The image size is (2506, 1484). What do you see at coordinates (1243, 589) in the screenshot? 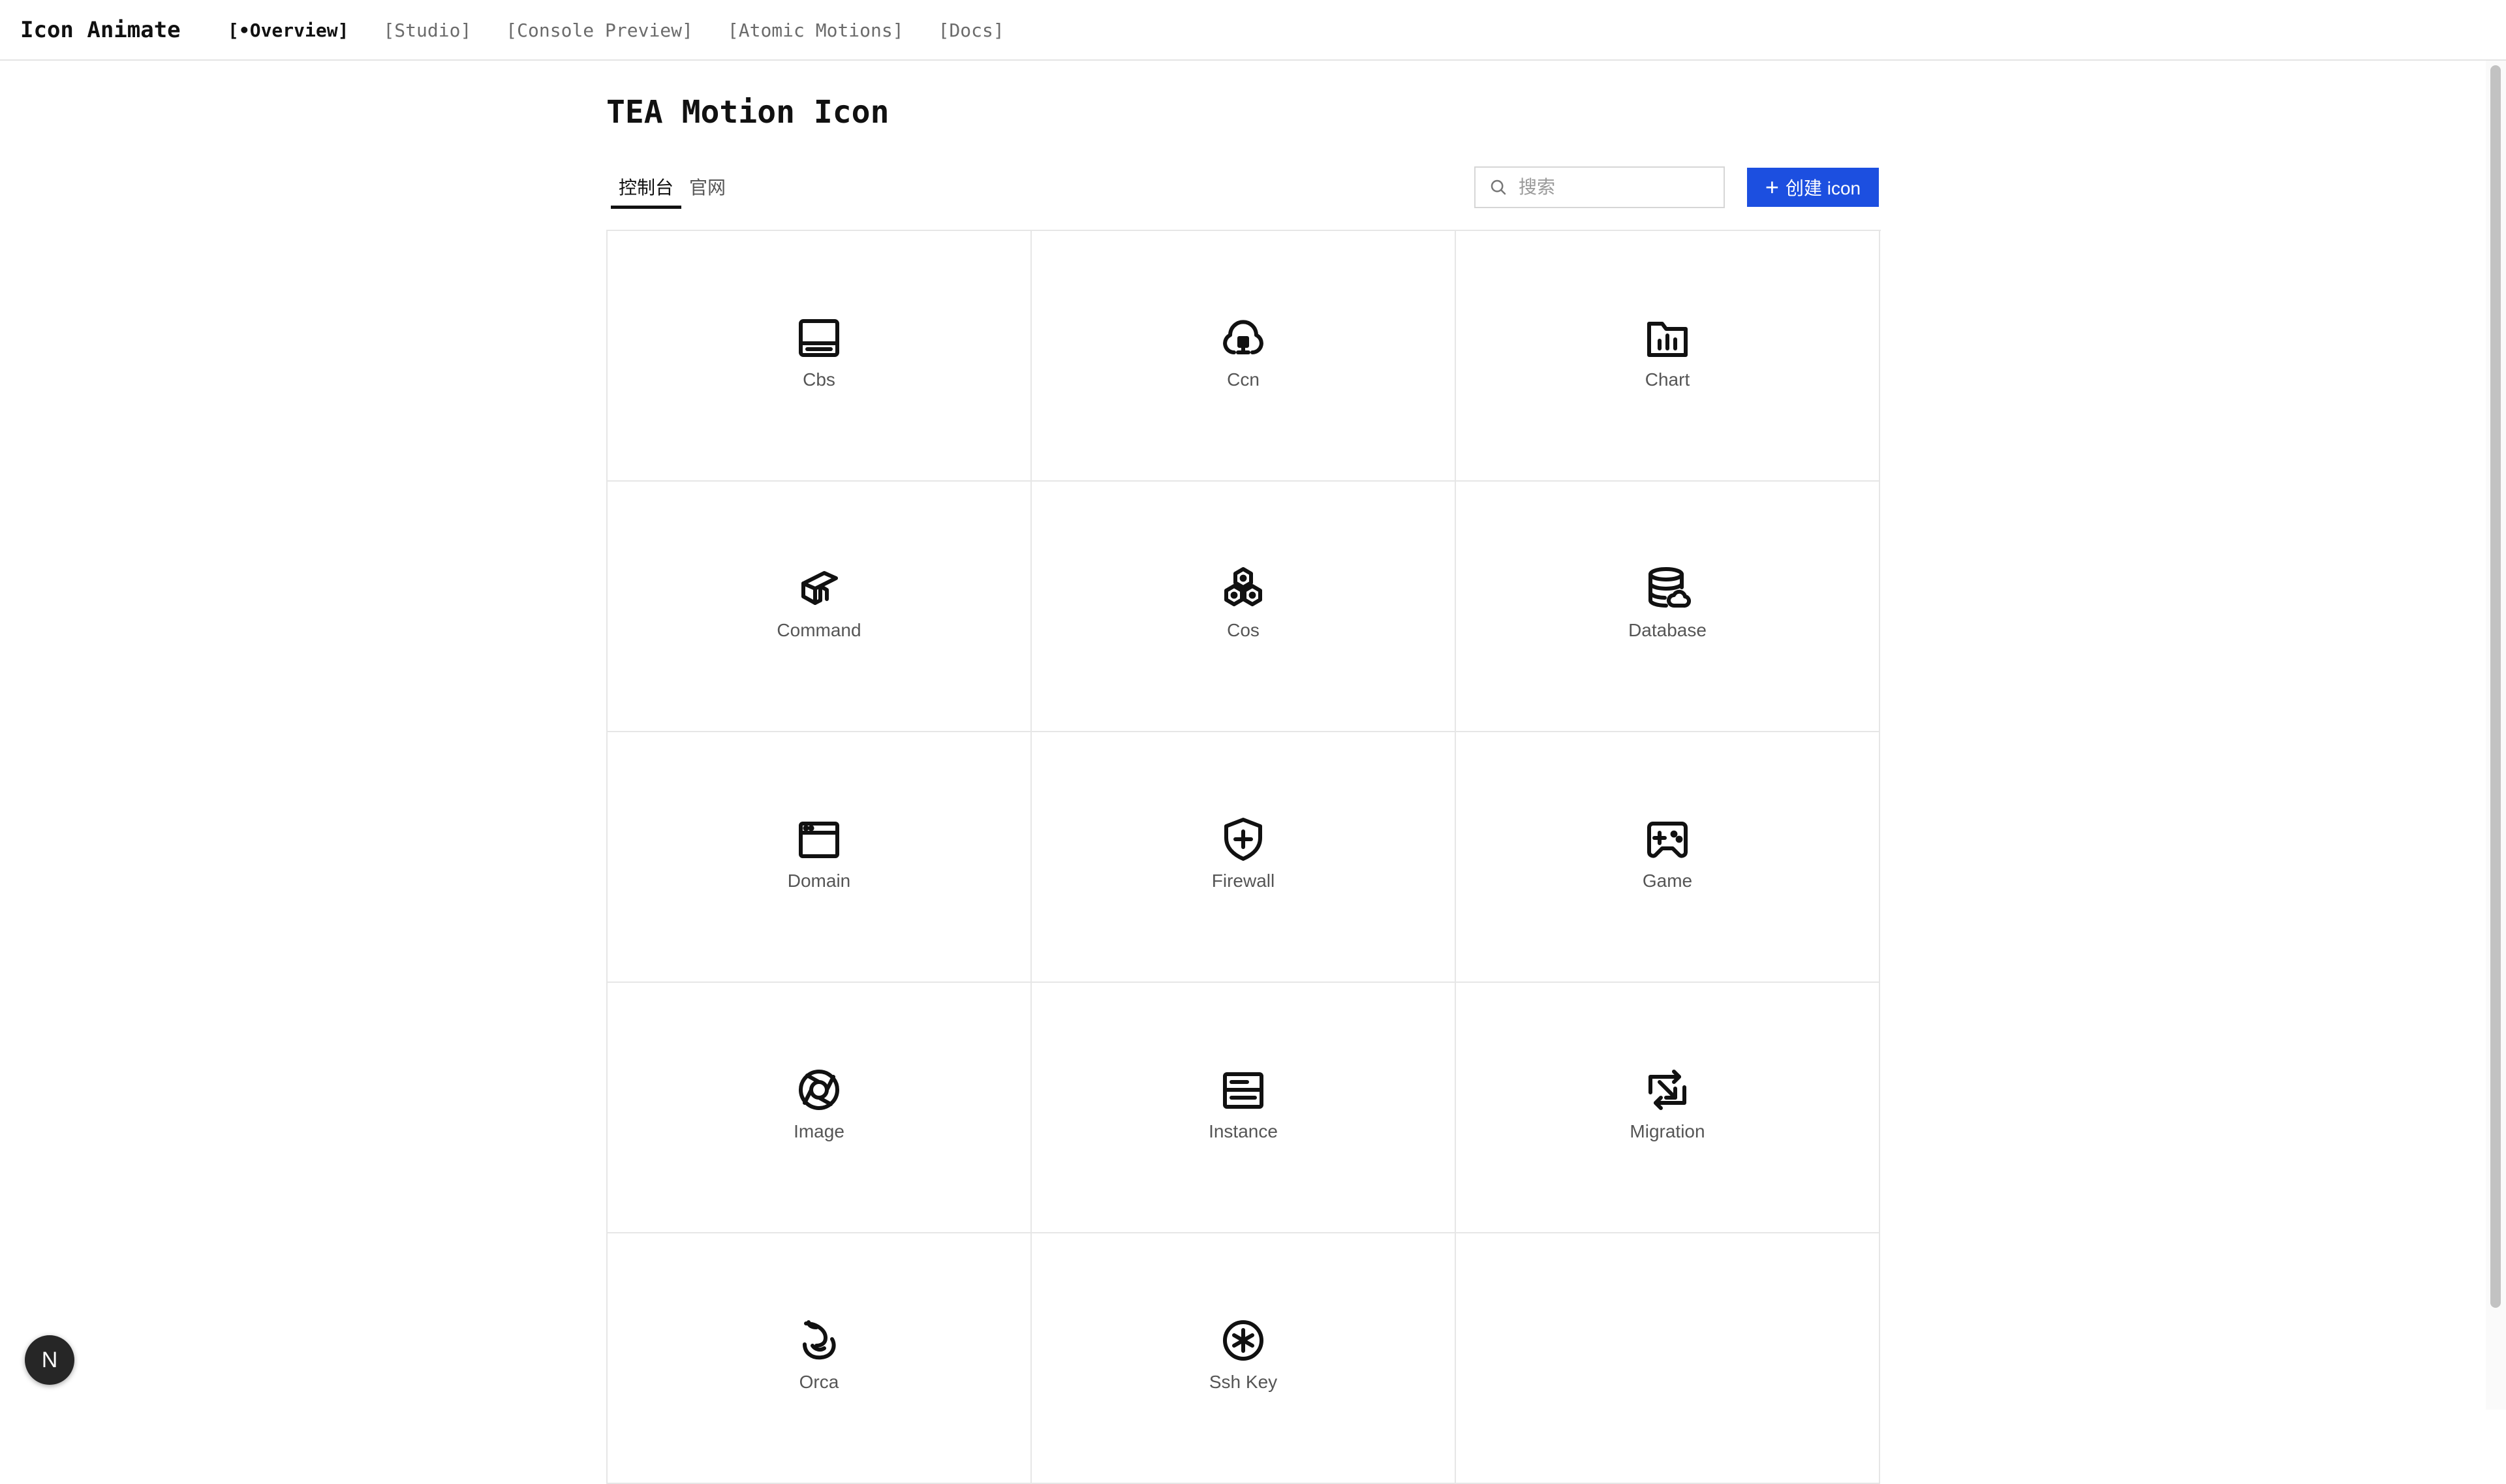
I see `cos-icon` at bounding box center [1243, 589].